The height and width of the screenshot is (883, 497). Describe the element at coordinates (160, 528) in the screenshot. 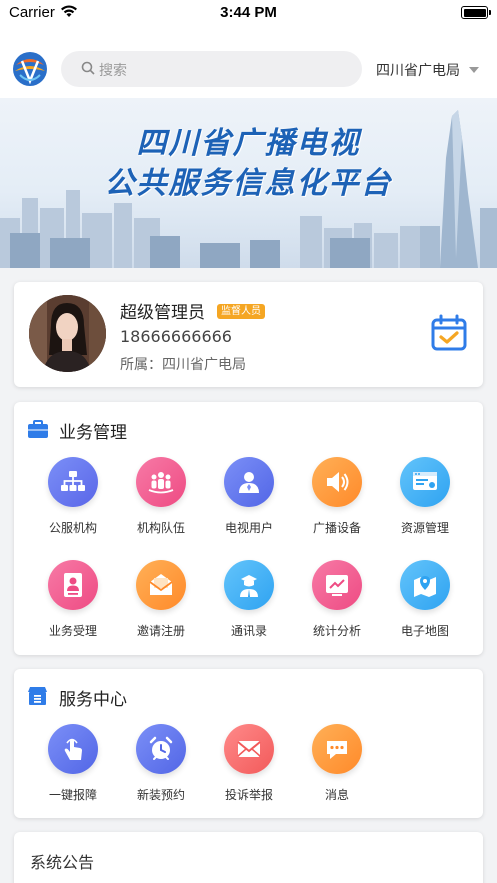

I see `grid-item-label: 机构队伍` at that location.